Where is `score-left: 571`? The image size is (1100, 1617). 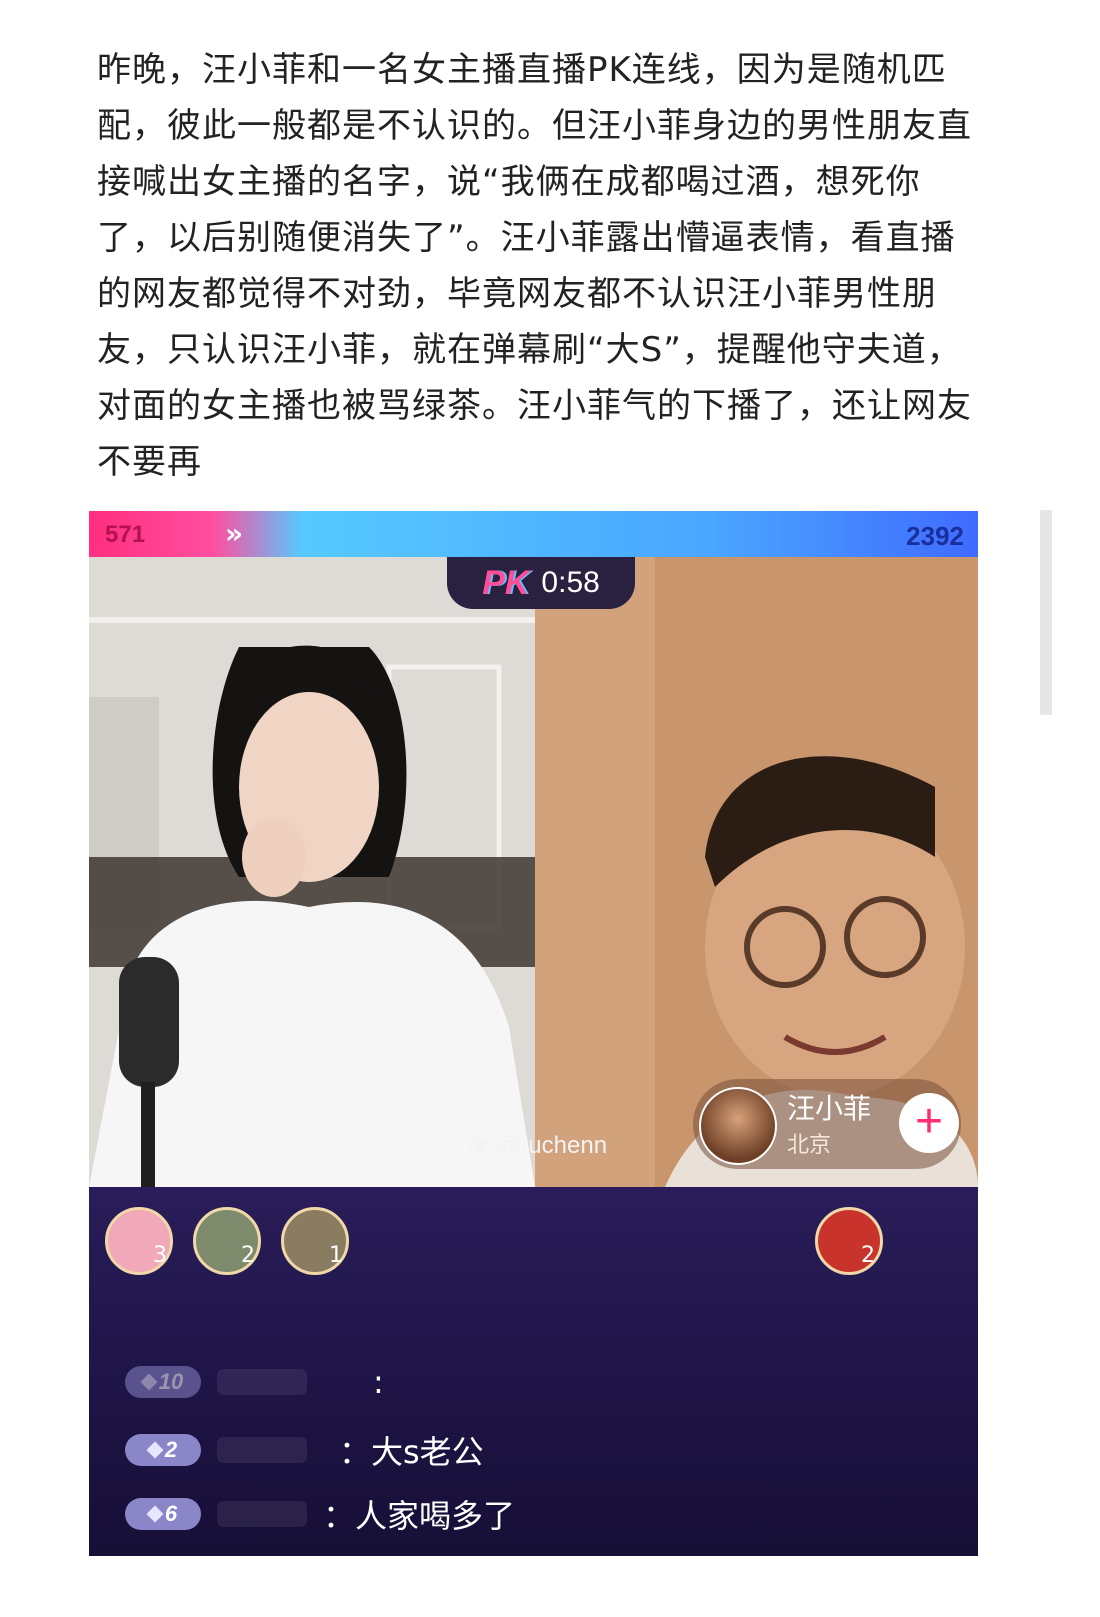
score-left: 571 is located at coordinates (125, 534).